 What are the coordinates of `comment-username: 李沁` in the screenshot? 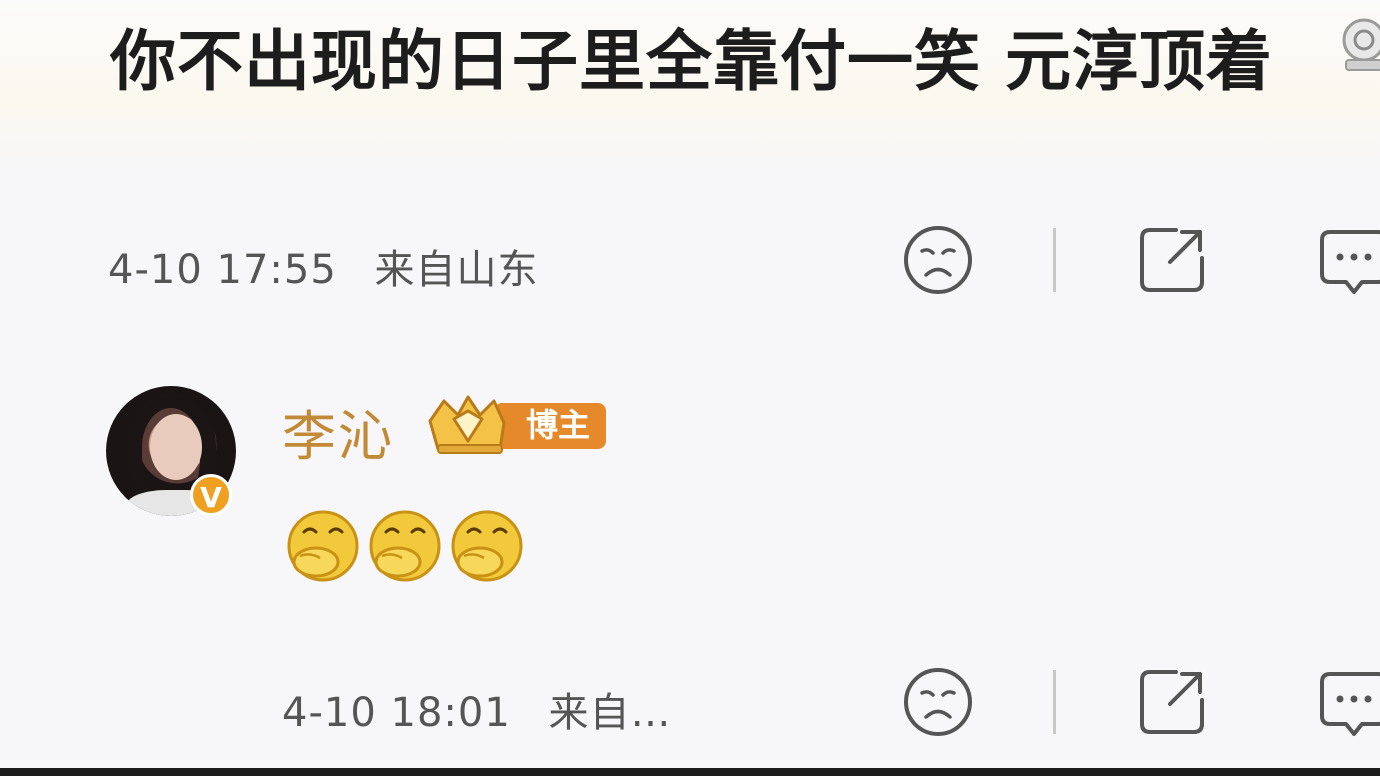 It's located at (338, 431).